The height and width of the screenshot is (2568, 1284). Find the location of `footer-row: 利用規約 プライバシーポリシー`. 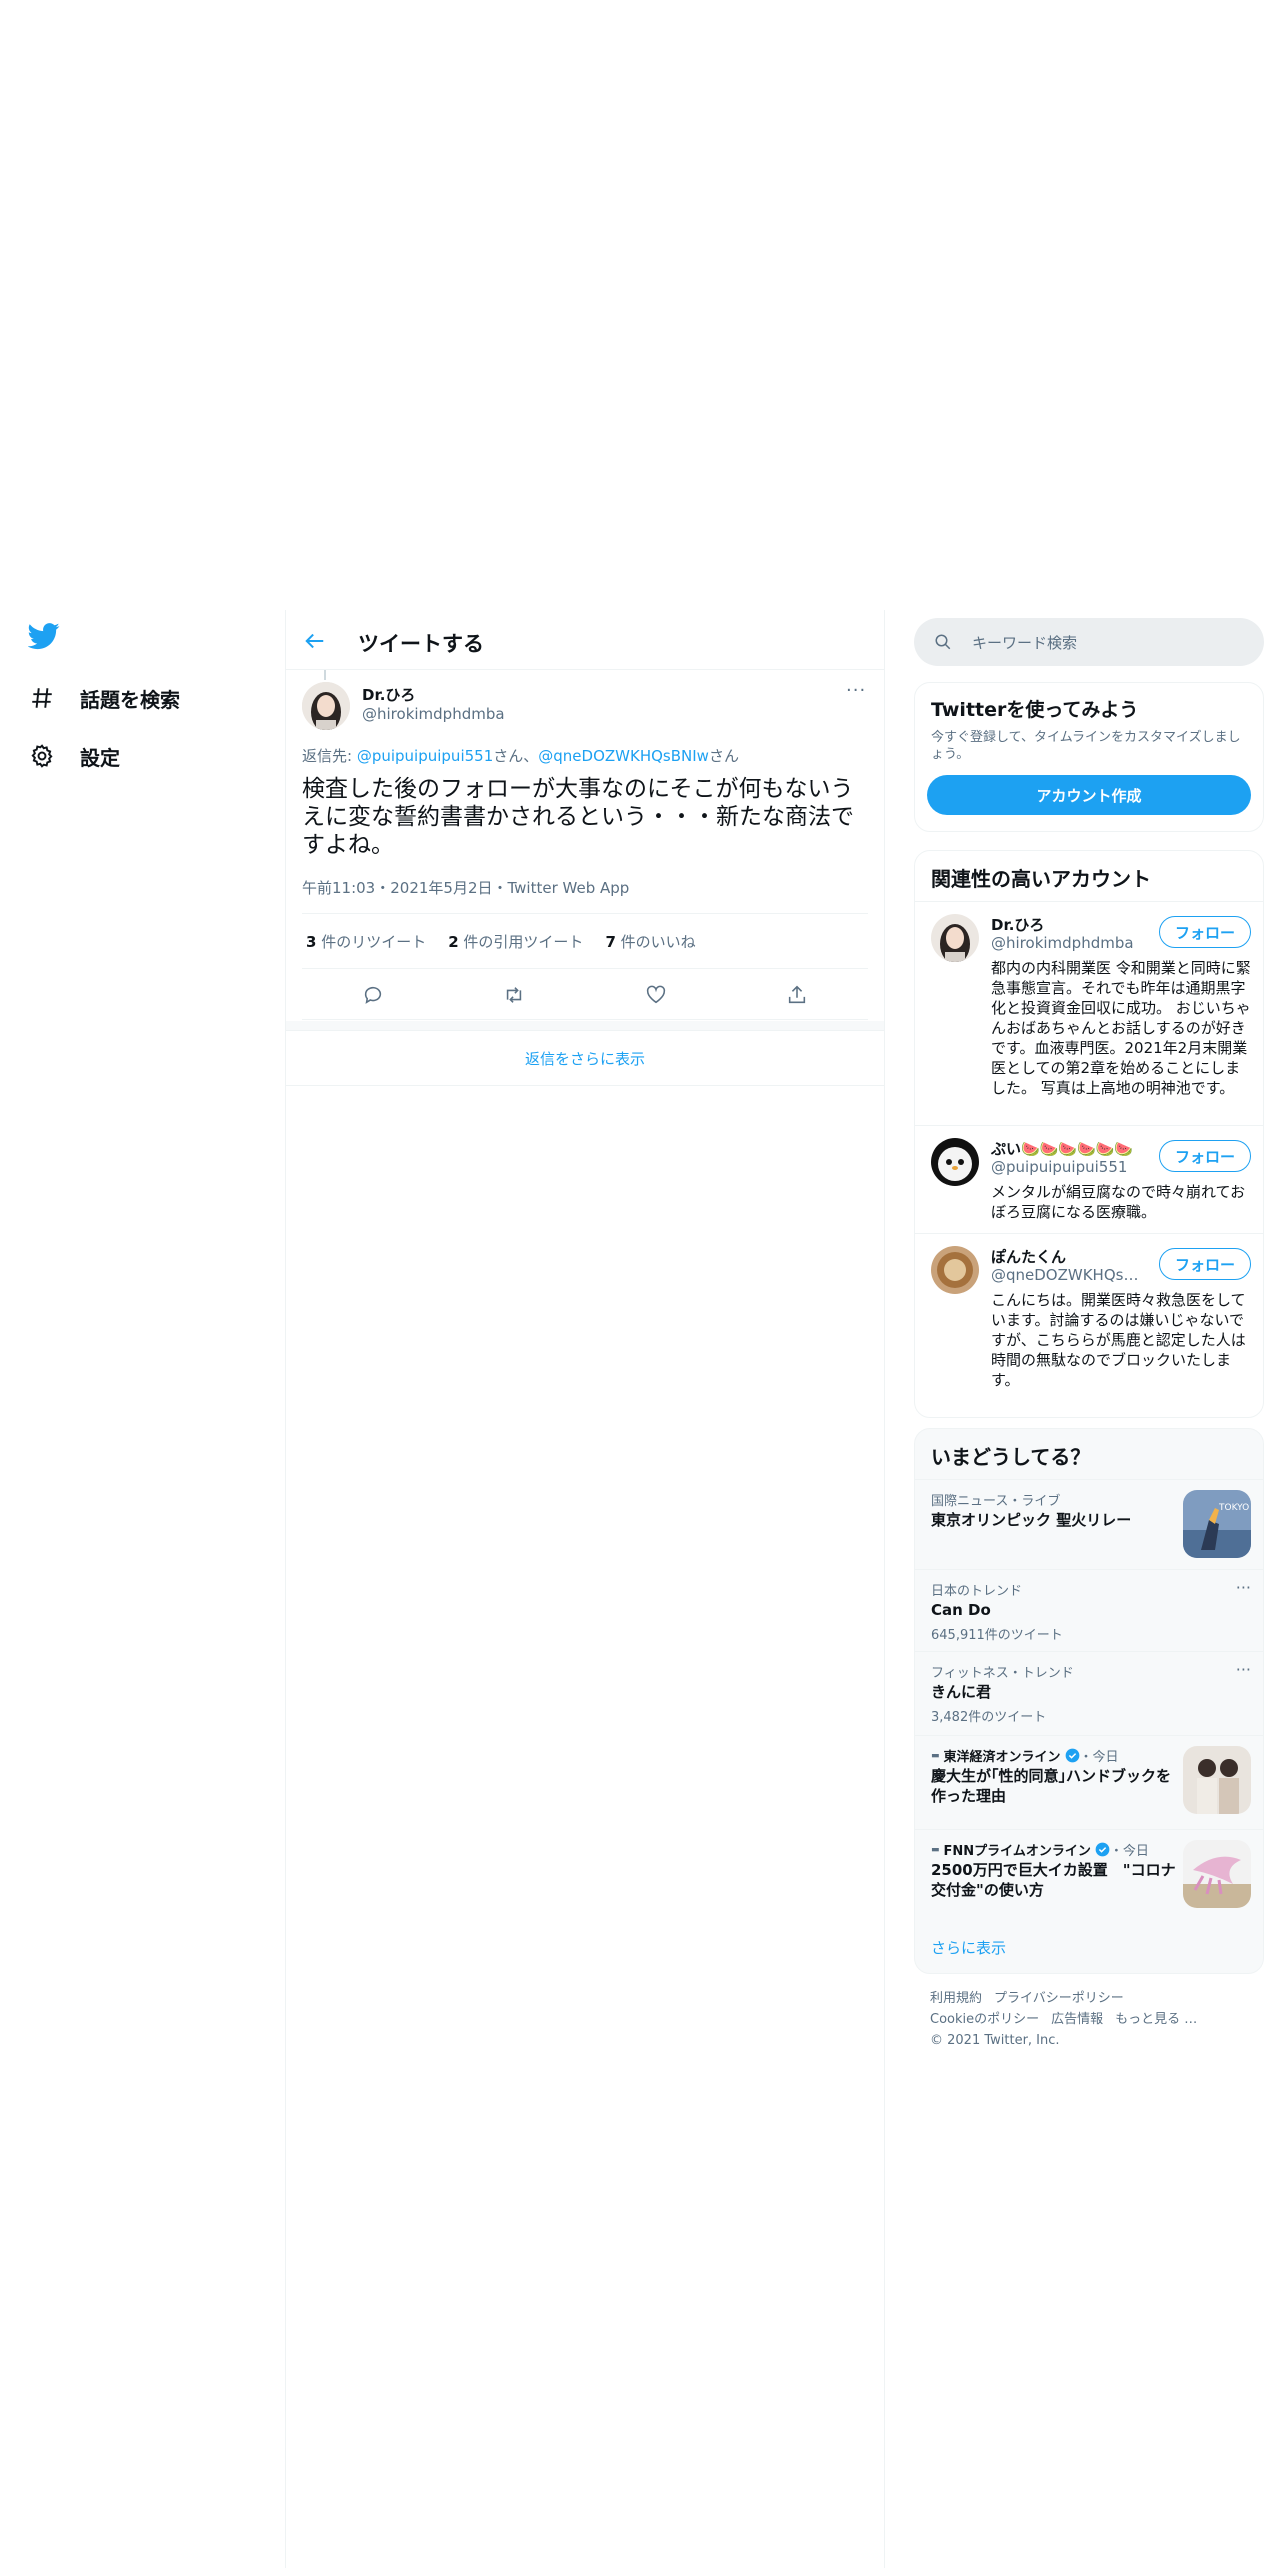

footer-row: 利用規約 プライバシーポリシー is located at coordinates (1069, 1998).